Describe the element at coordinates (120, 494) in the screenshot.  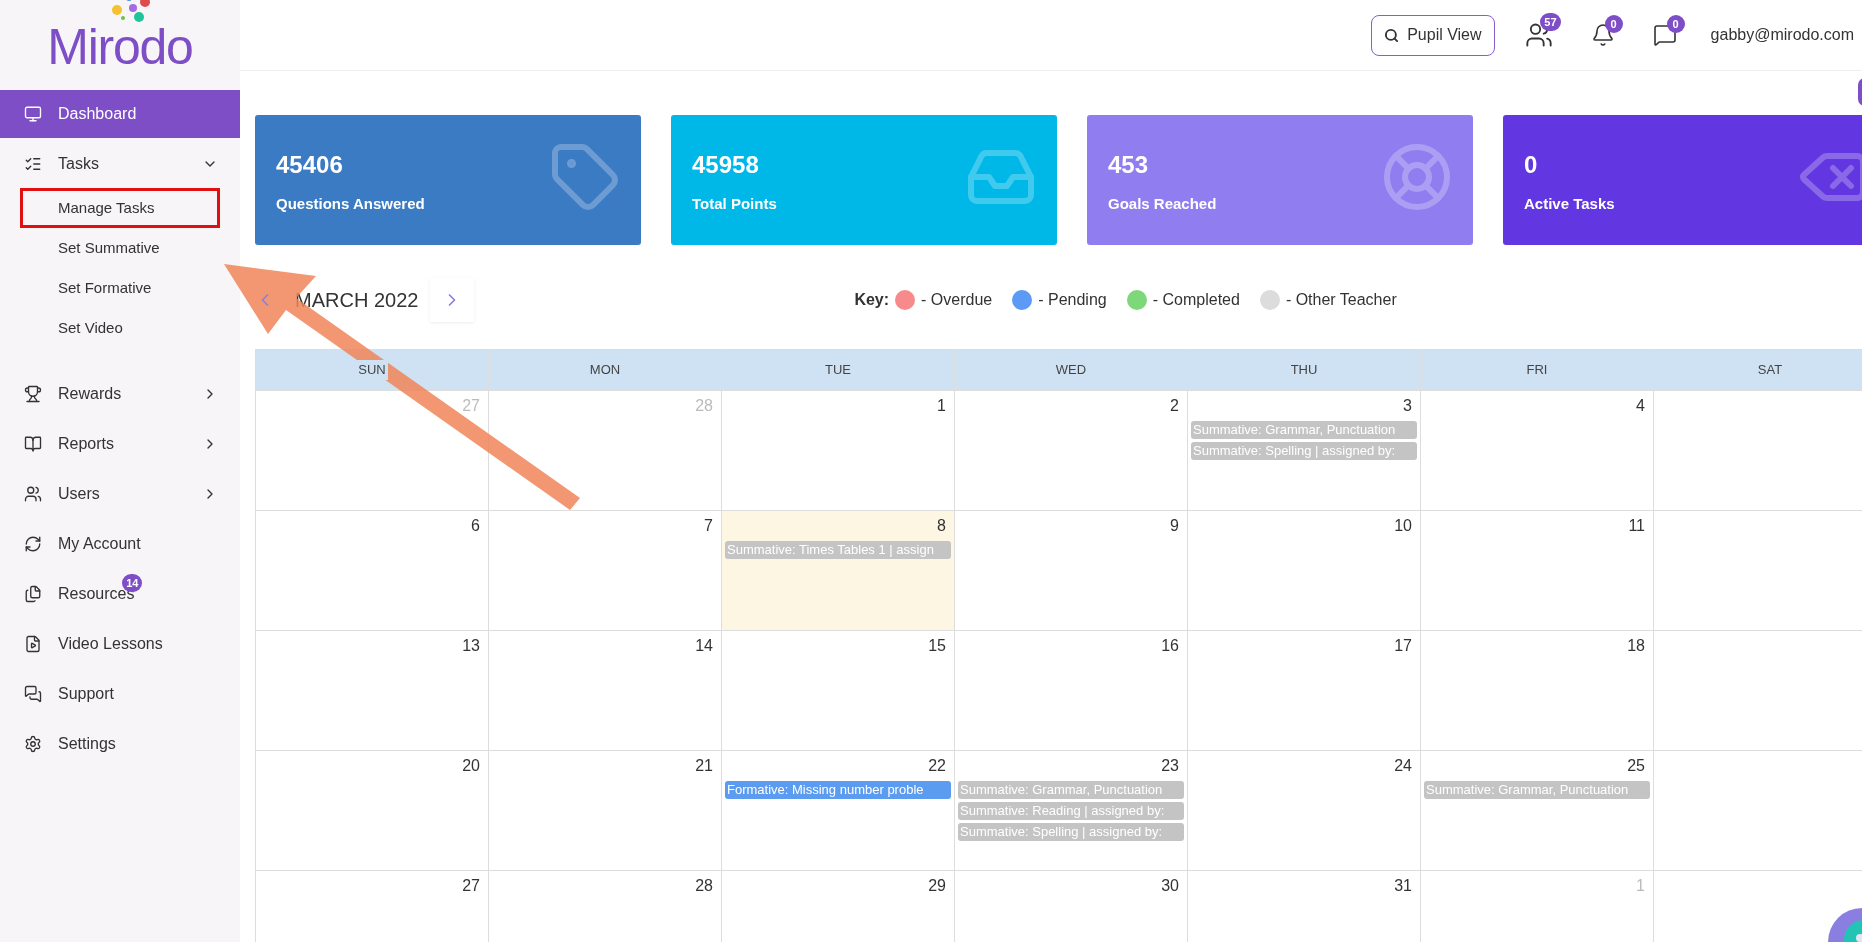
I see `sidebar-item: Users` at that location.